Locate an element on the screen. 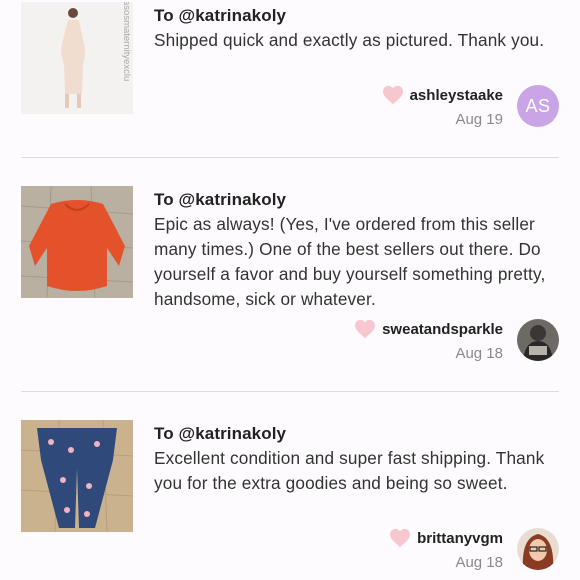  review-meta: brittanyvgm Aug 18 is located at coordinates (446, 549).